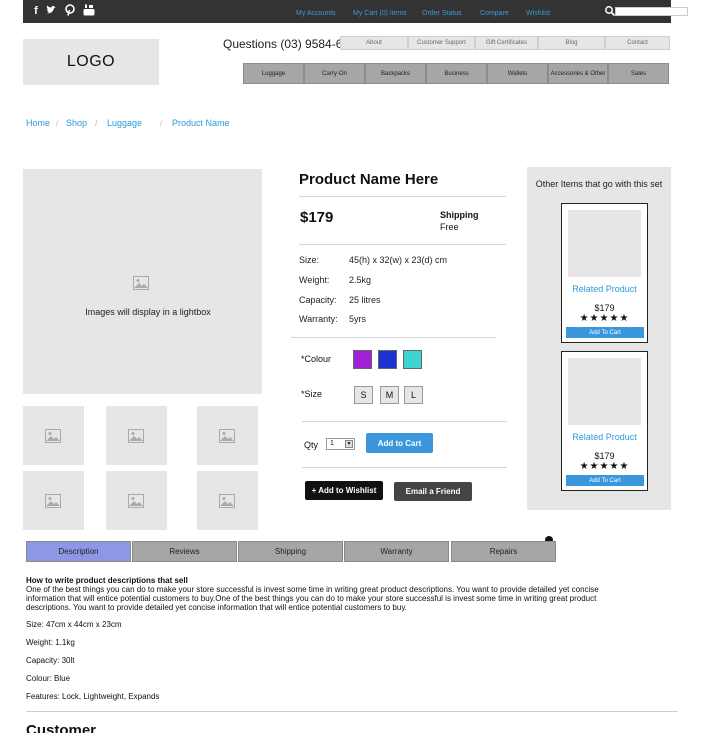 This screenshot has height=733, width=722. I want to click on colour-swatch-blue, so click(387, 359).